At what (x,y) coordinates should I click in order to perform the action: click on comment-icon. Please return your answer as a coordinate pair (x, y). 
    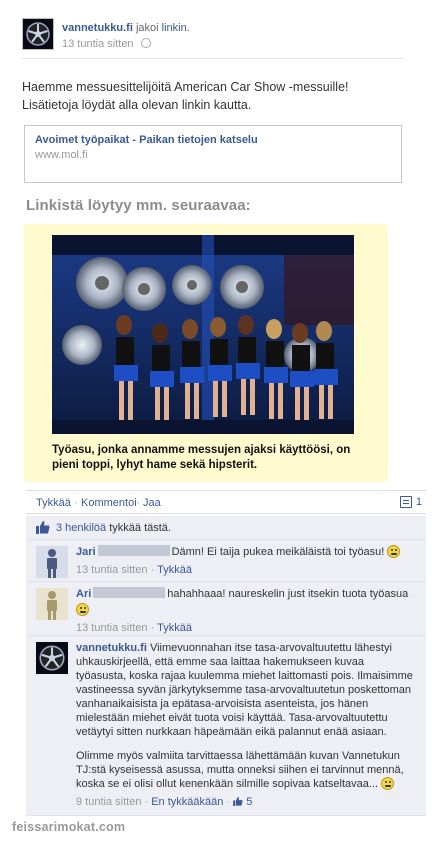
    Looking at the image, I should click on (406, 502).